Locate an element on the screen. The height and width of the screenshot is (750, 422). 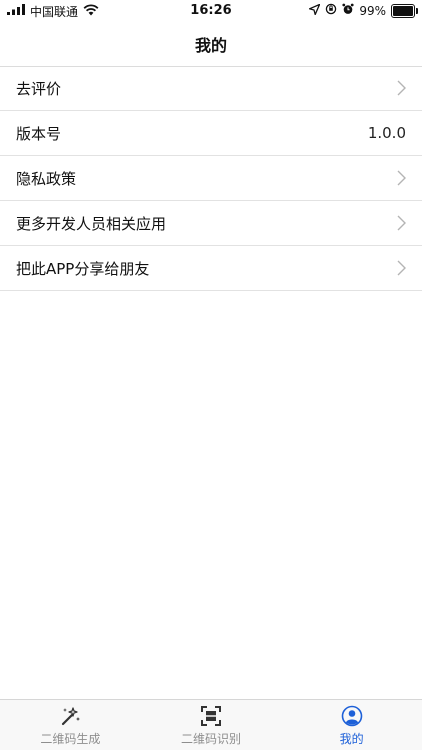
tab-label: 二维码识别 is located at coordinates (211, 739).